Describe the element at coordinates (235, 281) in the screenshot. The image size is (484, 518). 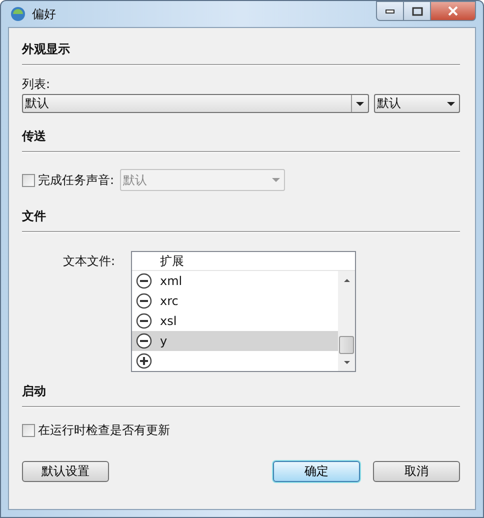
I see `table-row: xml` at that location.